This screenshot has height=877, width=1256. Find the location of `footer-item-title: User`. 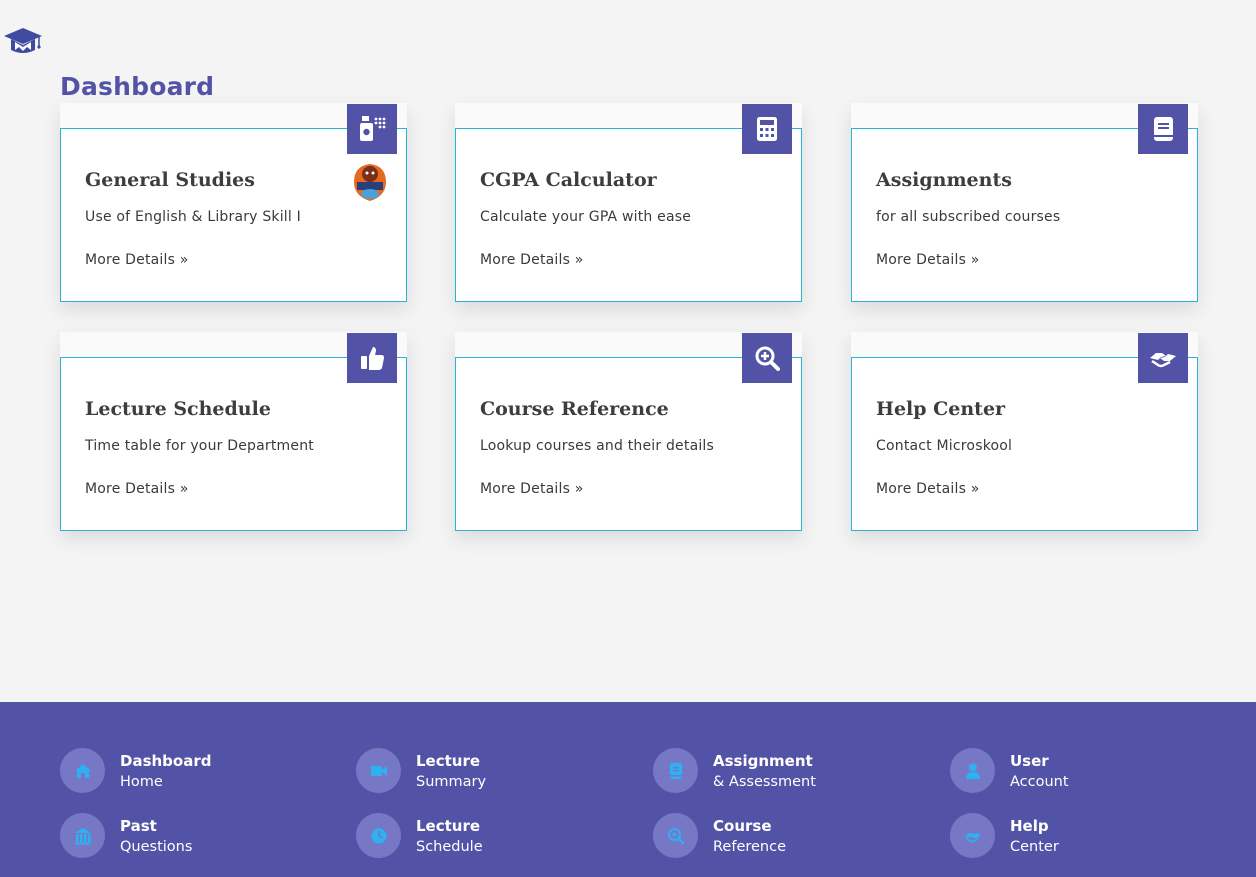

footer-item-title: User is located at coordinates (1029, 761).